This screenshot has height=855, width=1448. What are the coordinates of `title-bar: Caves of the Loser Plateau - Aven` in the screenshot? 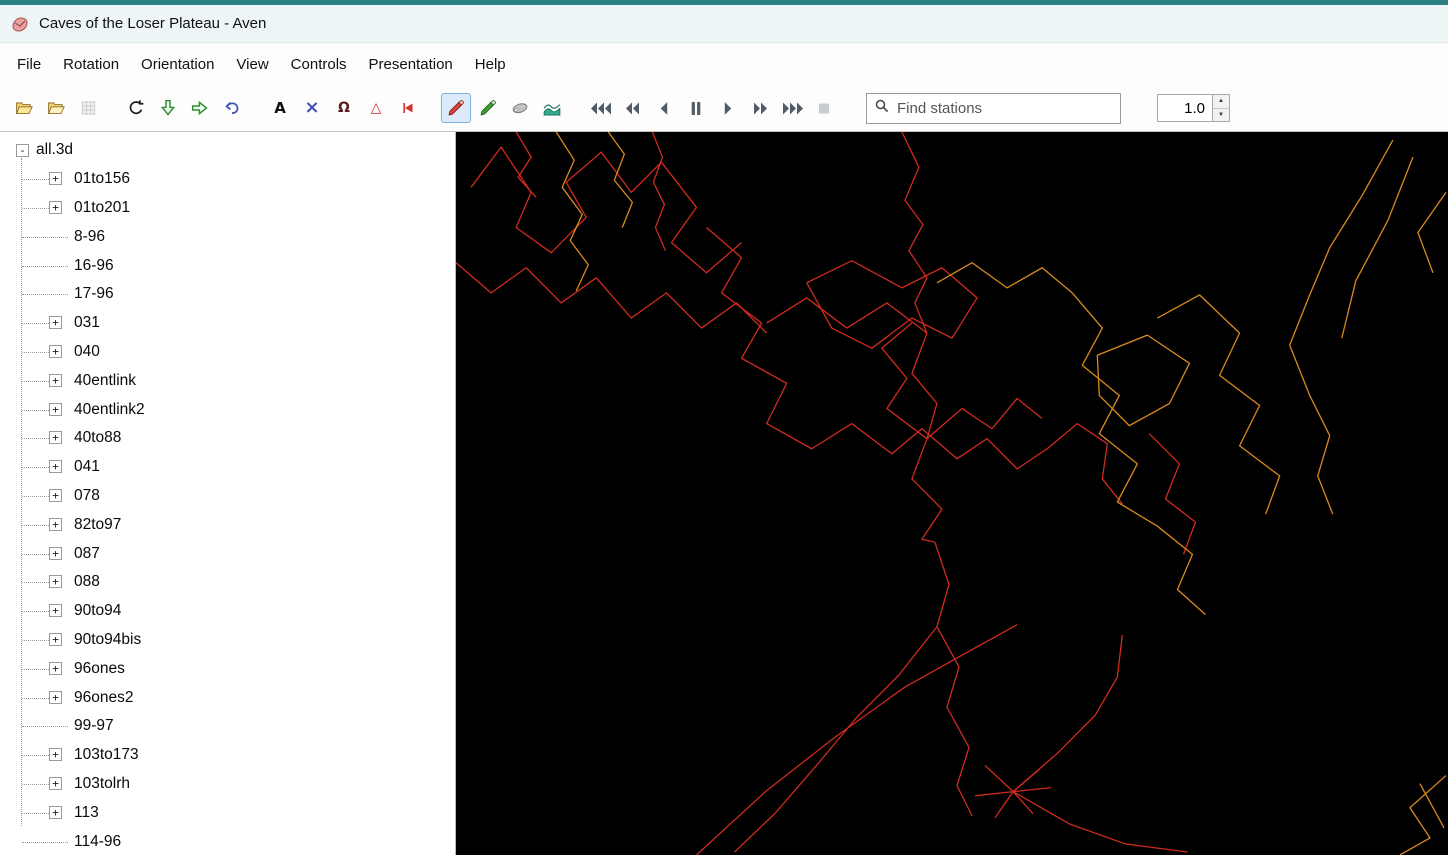 It's located at (724, 24).